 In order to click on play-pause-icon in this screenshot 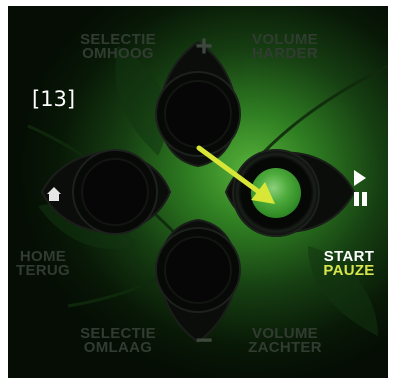, I will do `click(362, 189)`.